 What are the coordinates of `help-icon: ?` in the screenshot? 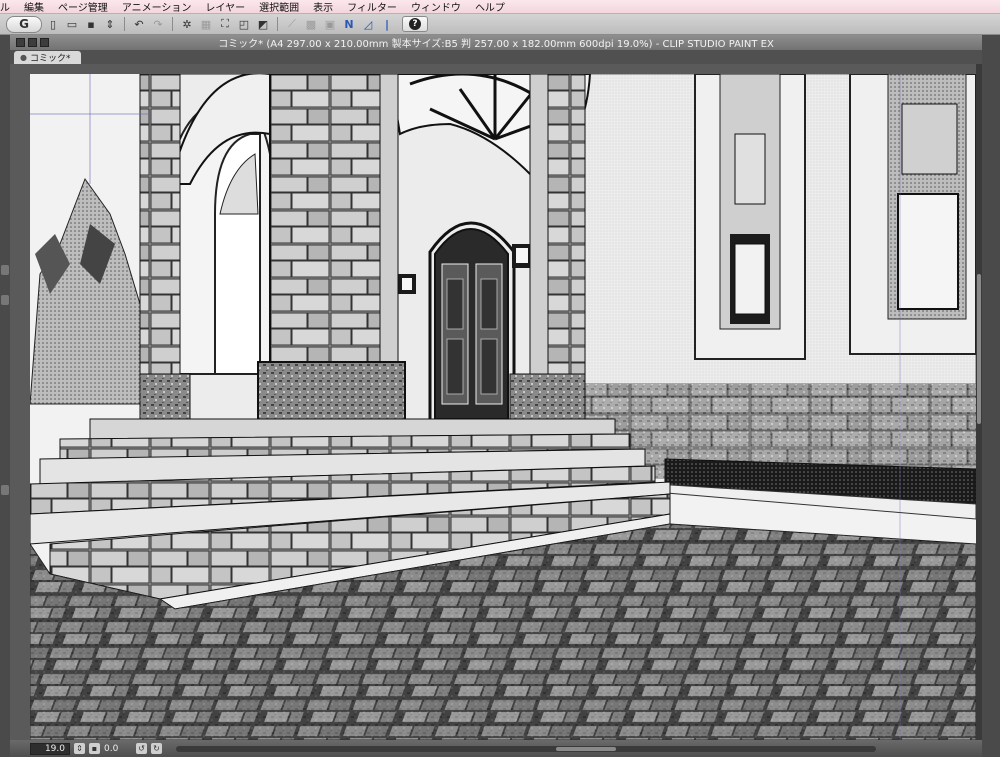 It's located at (415, 24).